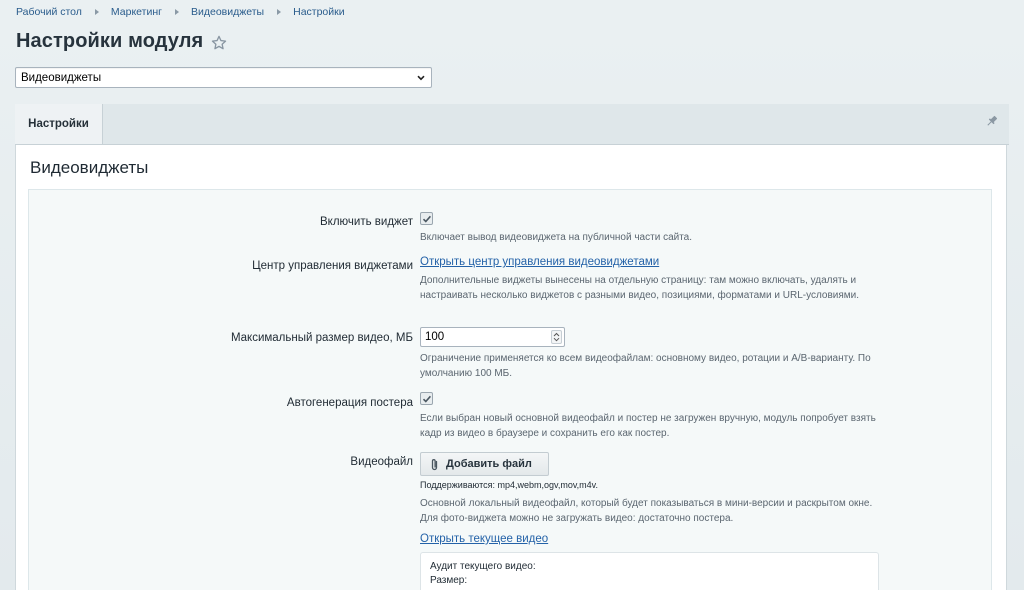 The height and width of the screenshot is (590, 1024). What do you see at coordinates (349, 403) in the screenshot?
I see `auto-poster-label: Автогенерация постера` at bounding box center [349, 403].